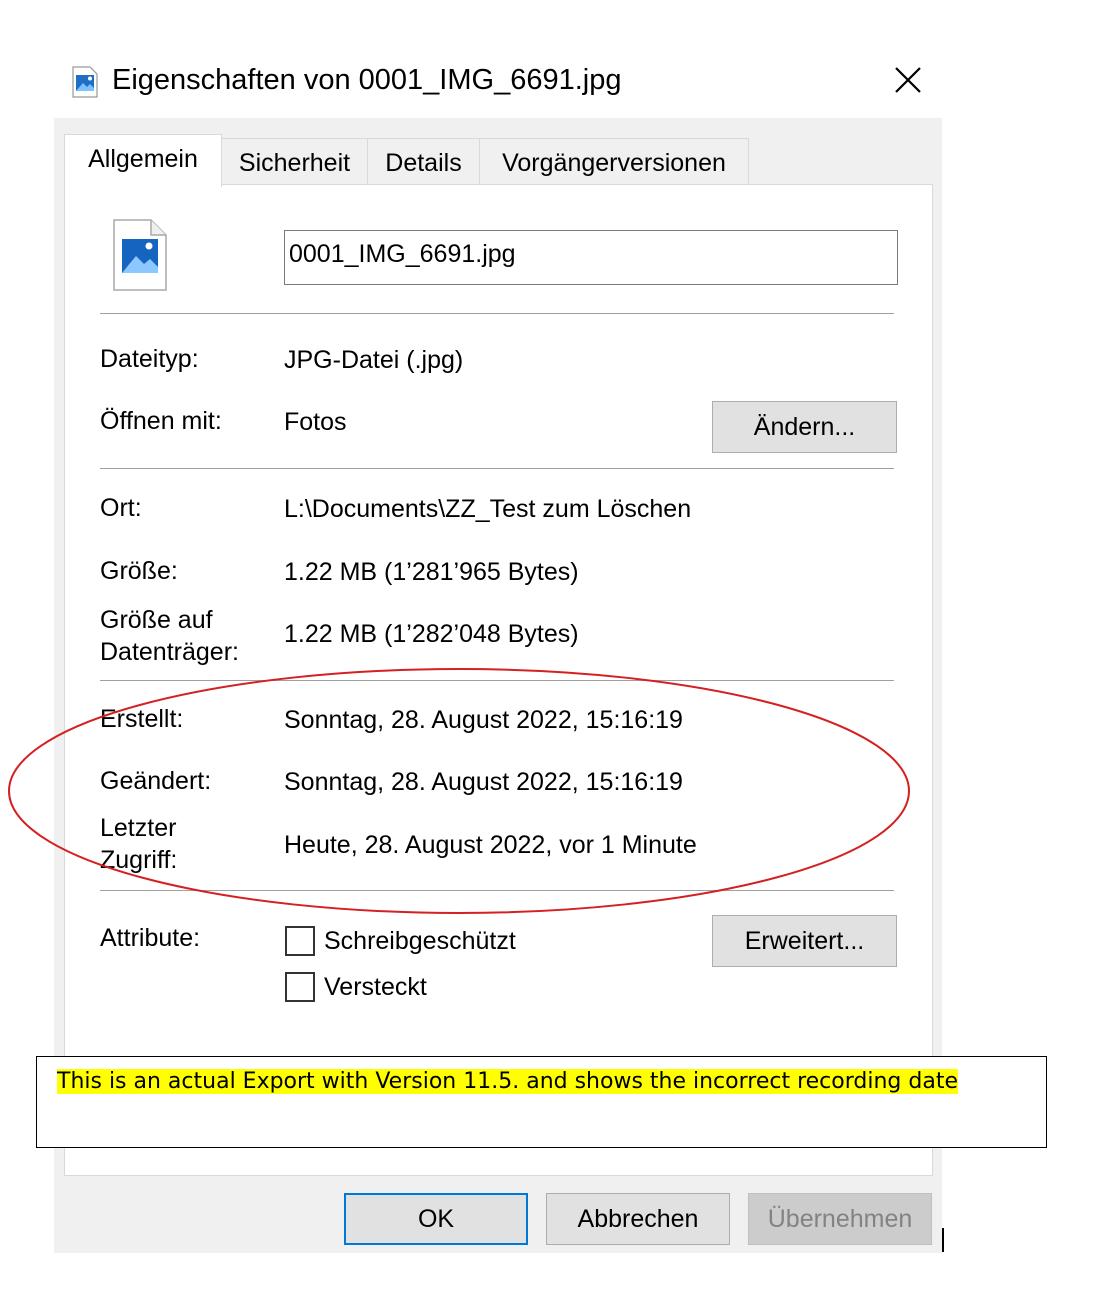  I want to click on size-on-disk-label-line1: Größe auf, so click(156, 620).